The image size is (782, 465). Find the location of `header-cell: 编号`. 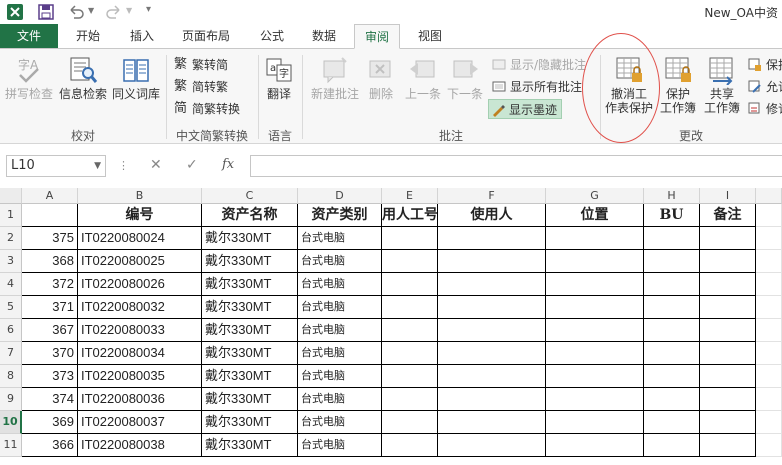

header-cell: 编号 is located at coordinates (140, 215).